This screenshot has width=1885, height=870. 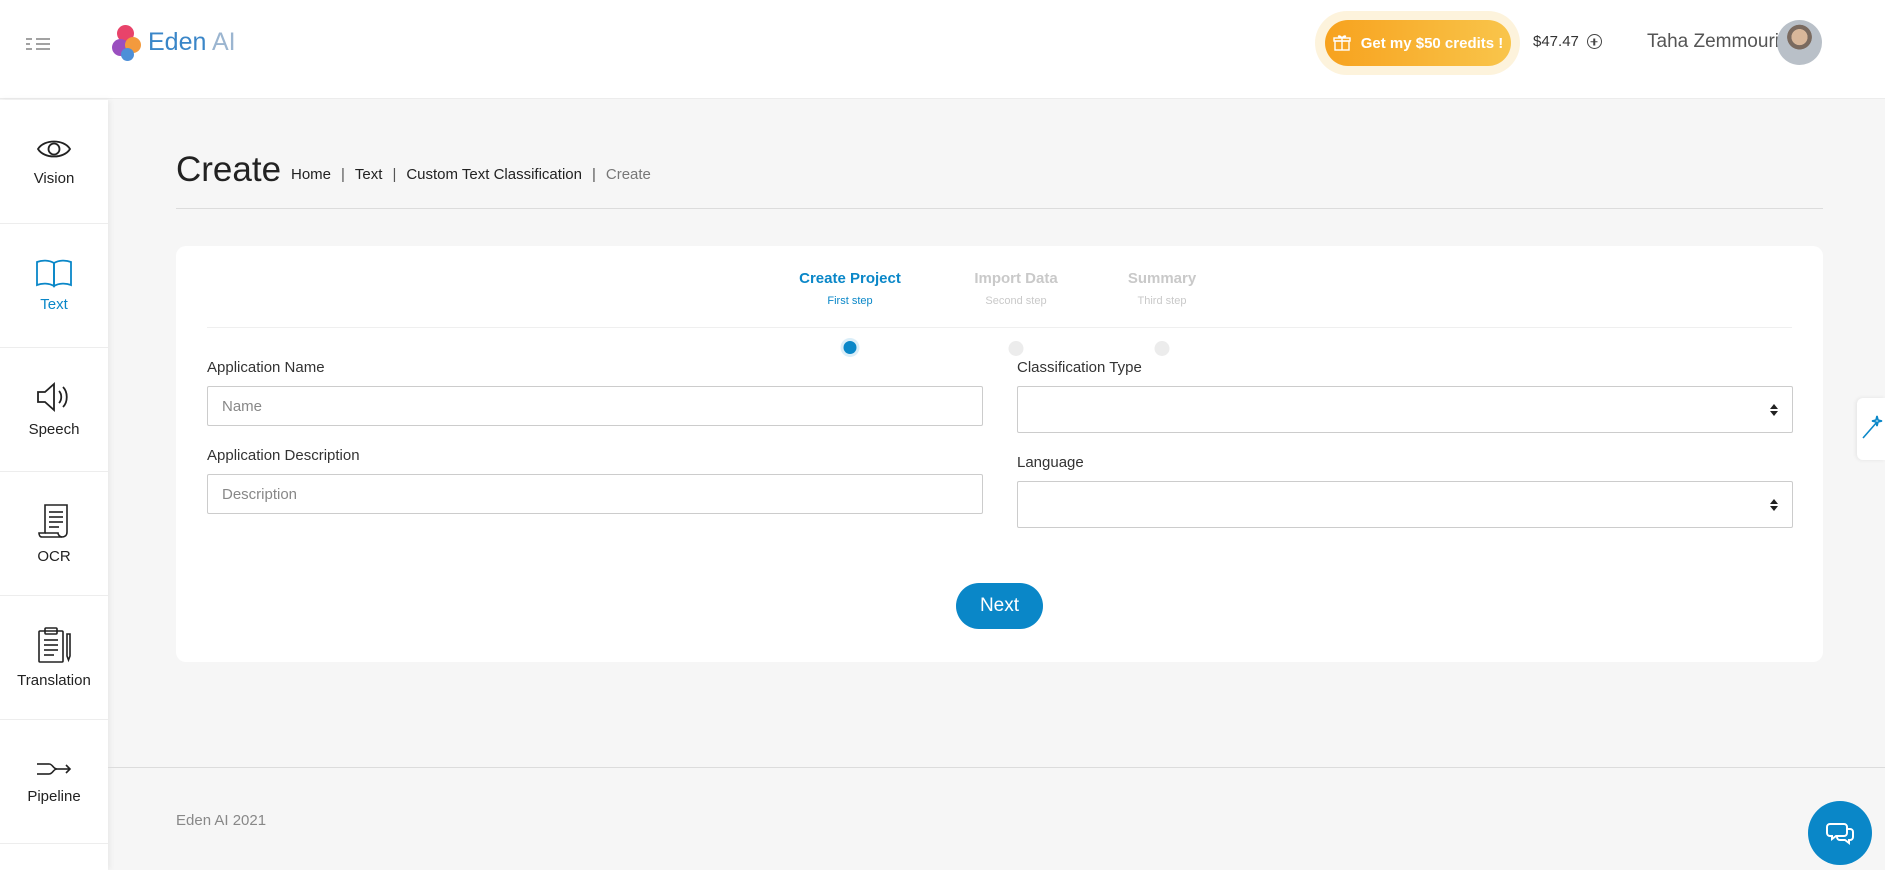 I want to click on logo-text: Eden, so click(x=177, y=41).